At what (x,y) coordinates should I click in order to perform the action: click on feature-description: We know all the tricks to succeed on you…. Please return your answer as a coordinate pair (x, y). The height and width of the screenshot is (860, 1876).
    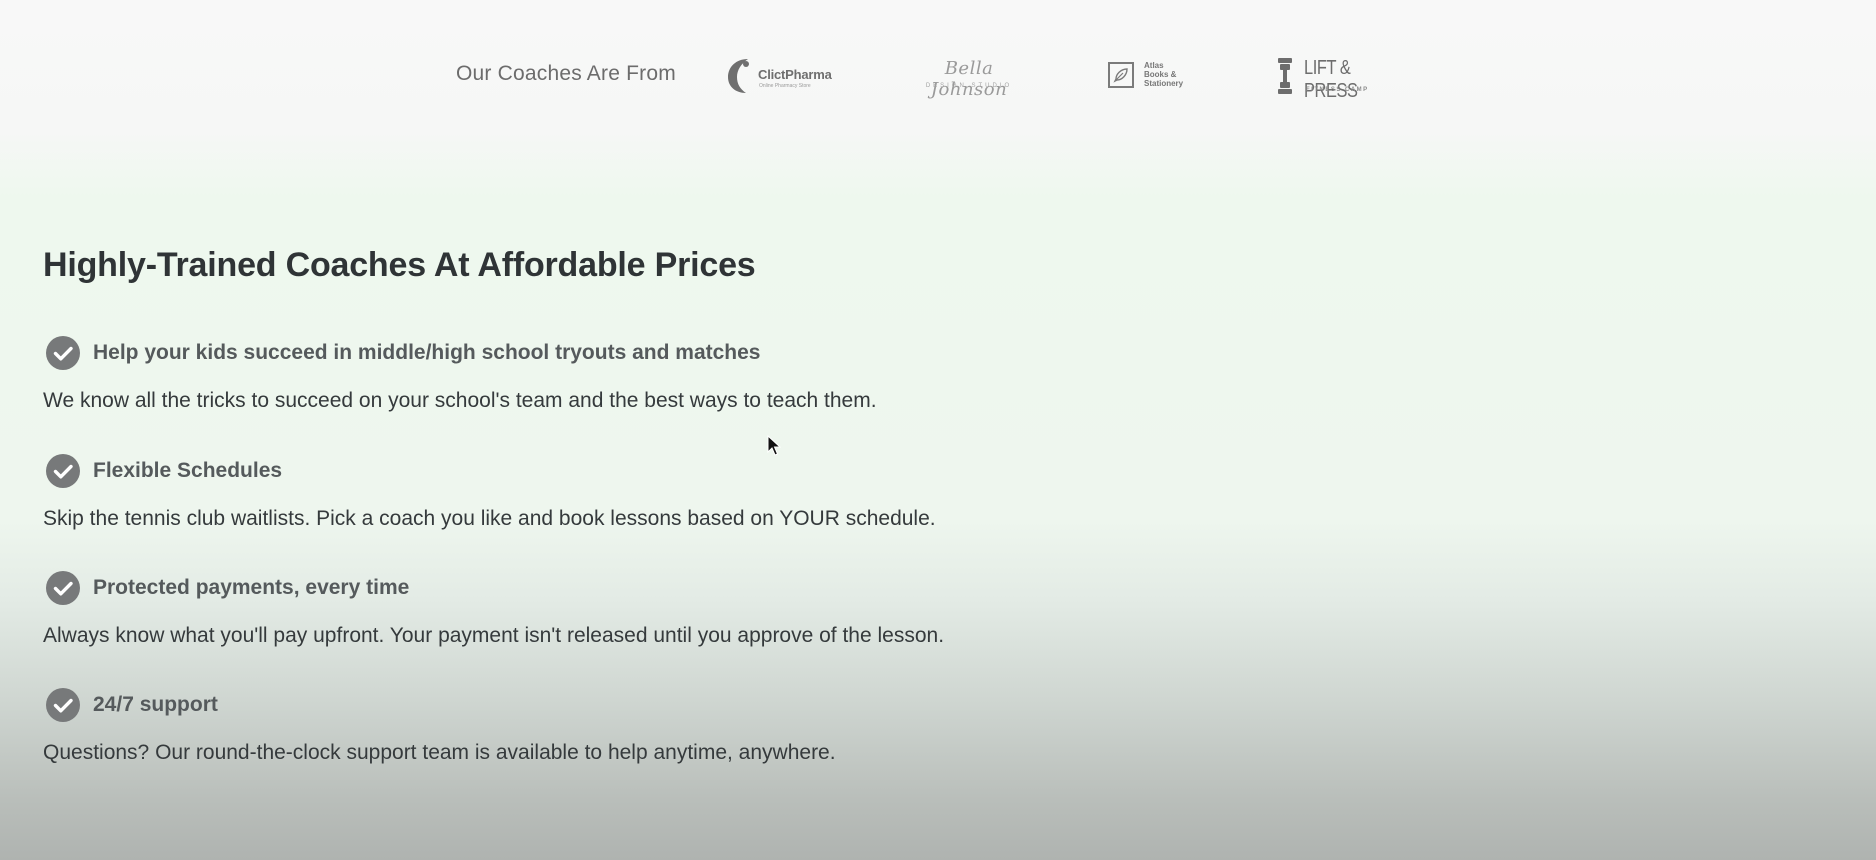
    Looking at the image, I should click on (460, 400).